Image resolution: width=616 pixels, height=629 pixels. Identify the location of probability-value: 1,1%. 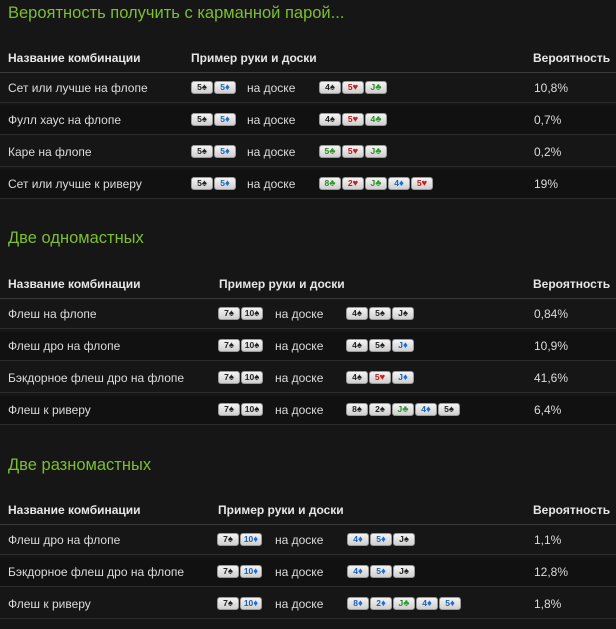
(548, 540).